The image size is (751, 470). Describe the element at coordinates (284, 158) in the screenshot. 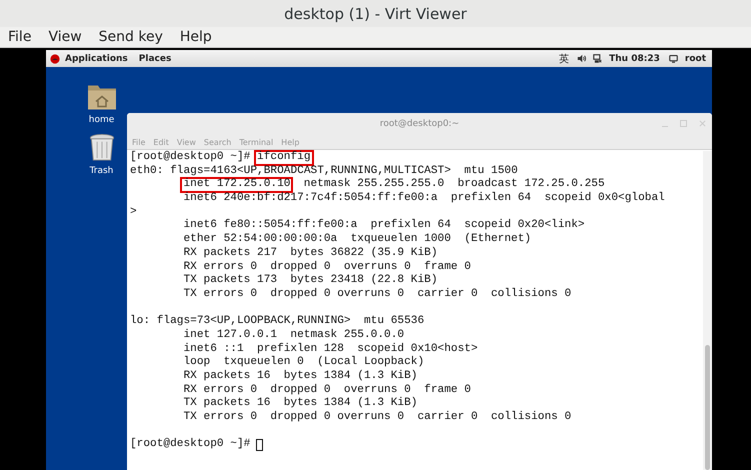

I see `highlighted-terminal-text: ifconfig` at that location.